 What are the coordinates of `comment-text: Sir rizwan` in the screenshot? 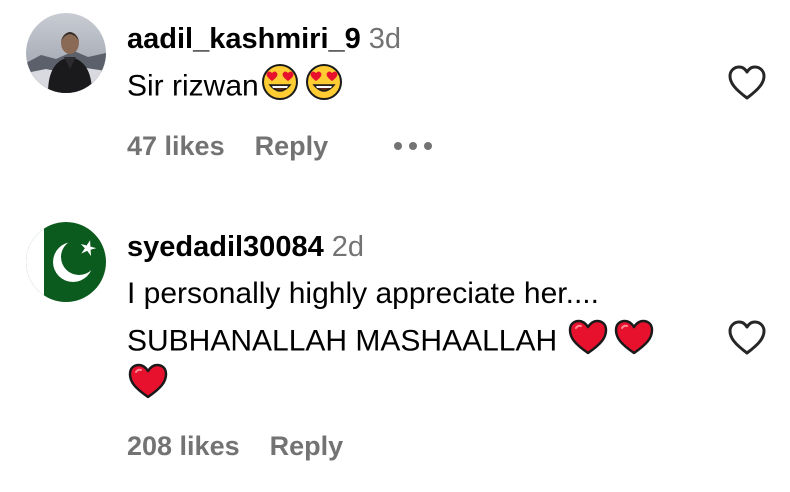 It's located at (235, 87).